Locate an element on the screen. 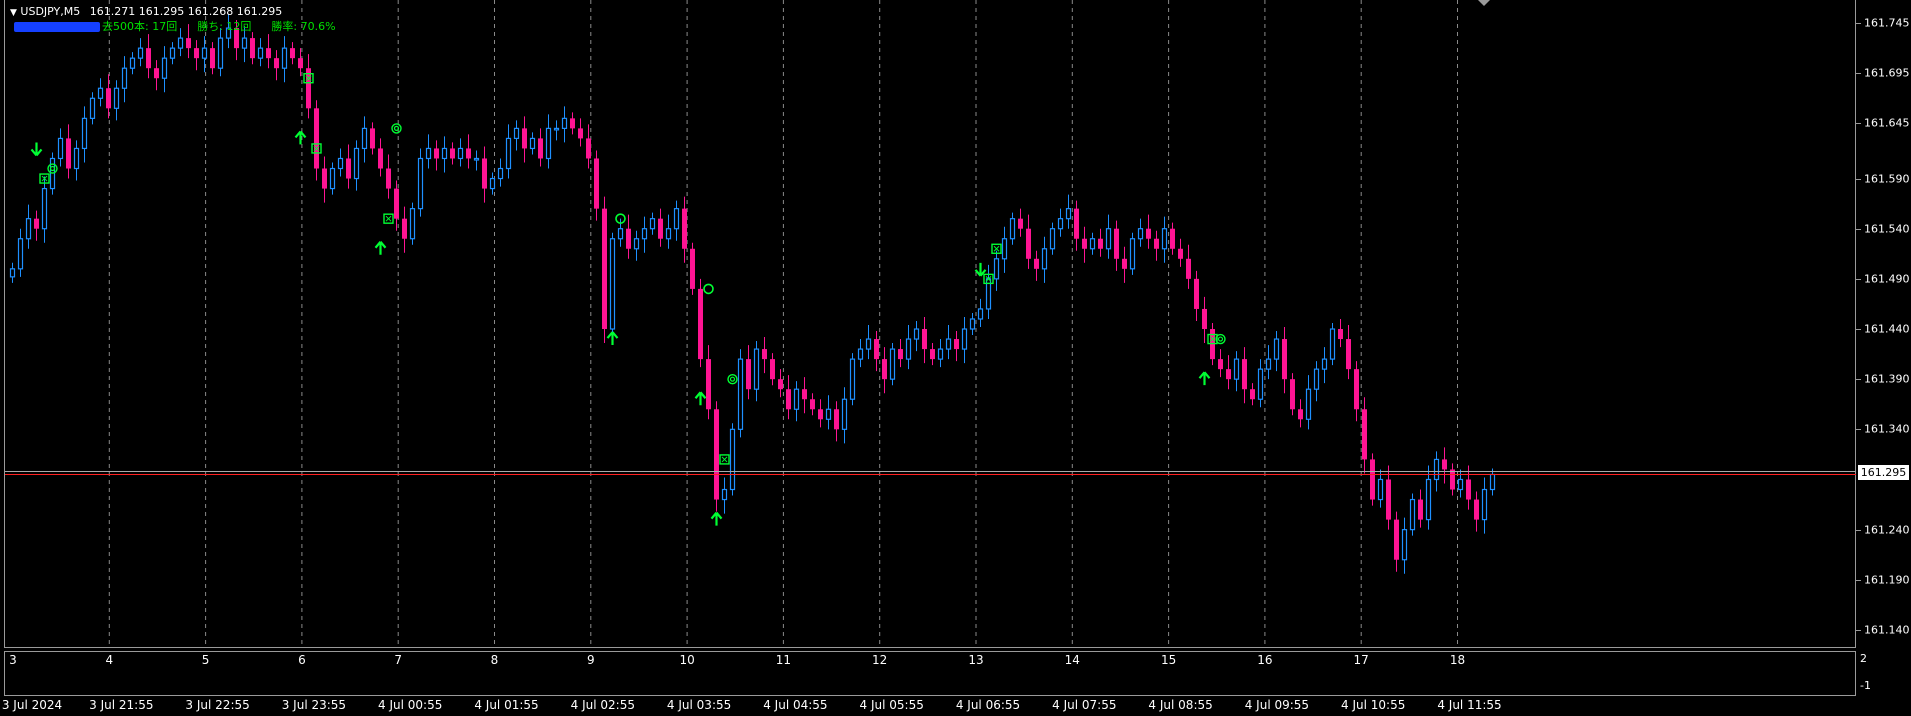 This screenshot has width=1911, height=716. time-label: 4 Jul 11:55 is located at coordinates (1469, 705).